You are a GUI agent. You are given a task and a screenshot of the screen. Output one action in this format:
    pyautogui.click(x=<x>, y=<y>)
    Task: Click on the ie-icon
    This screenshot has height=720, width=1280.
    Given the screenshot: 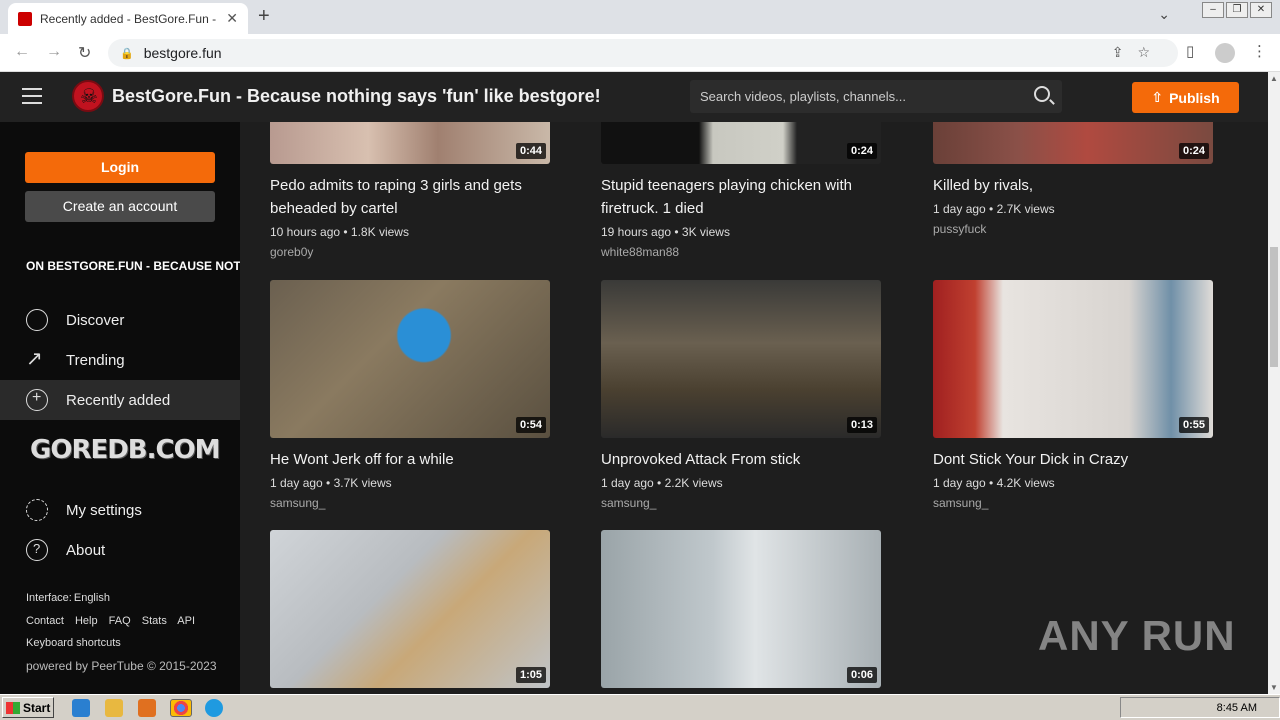 What is the action you would take?
    pyautogui.click(x=81, y=708)
    